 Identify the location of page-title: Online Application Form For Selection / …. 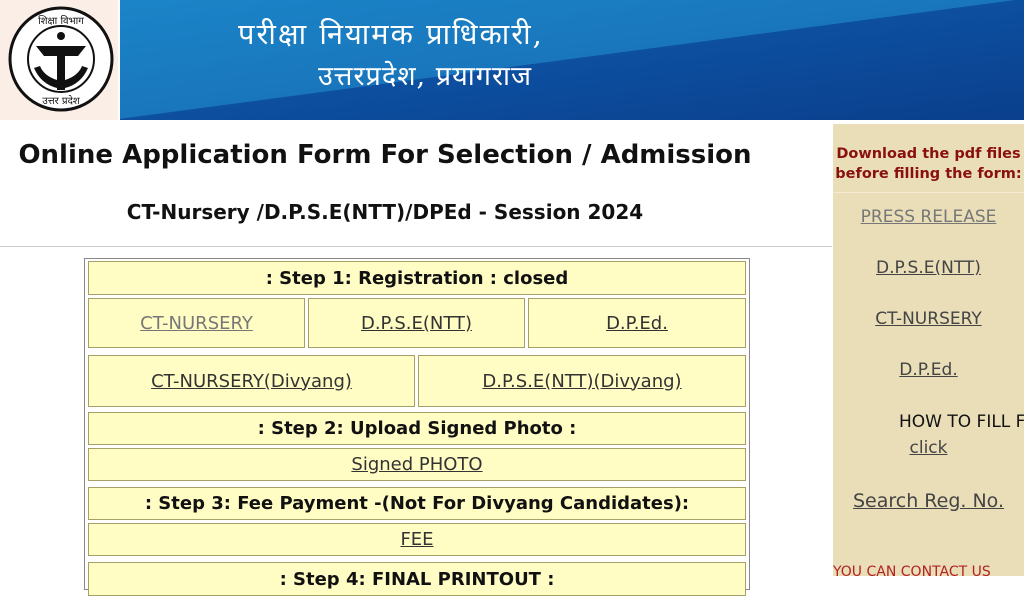
(385, 155).